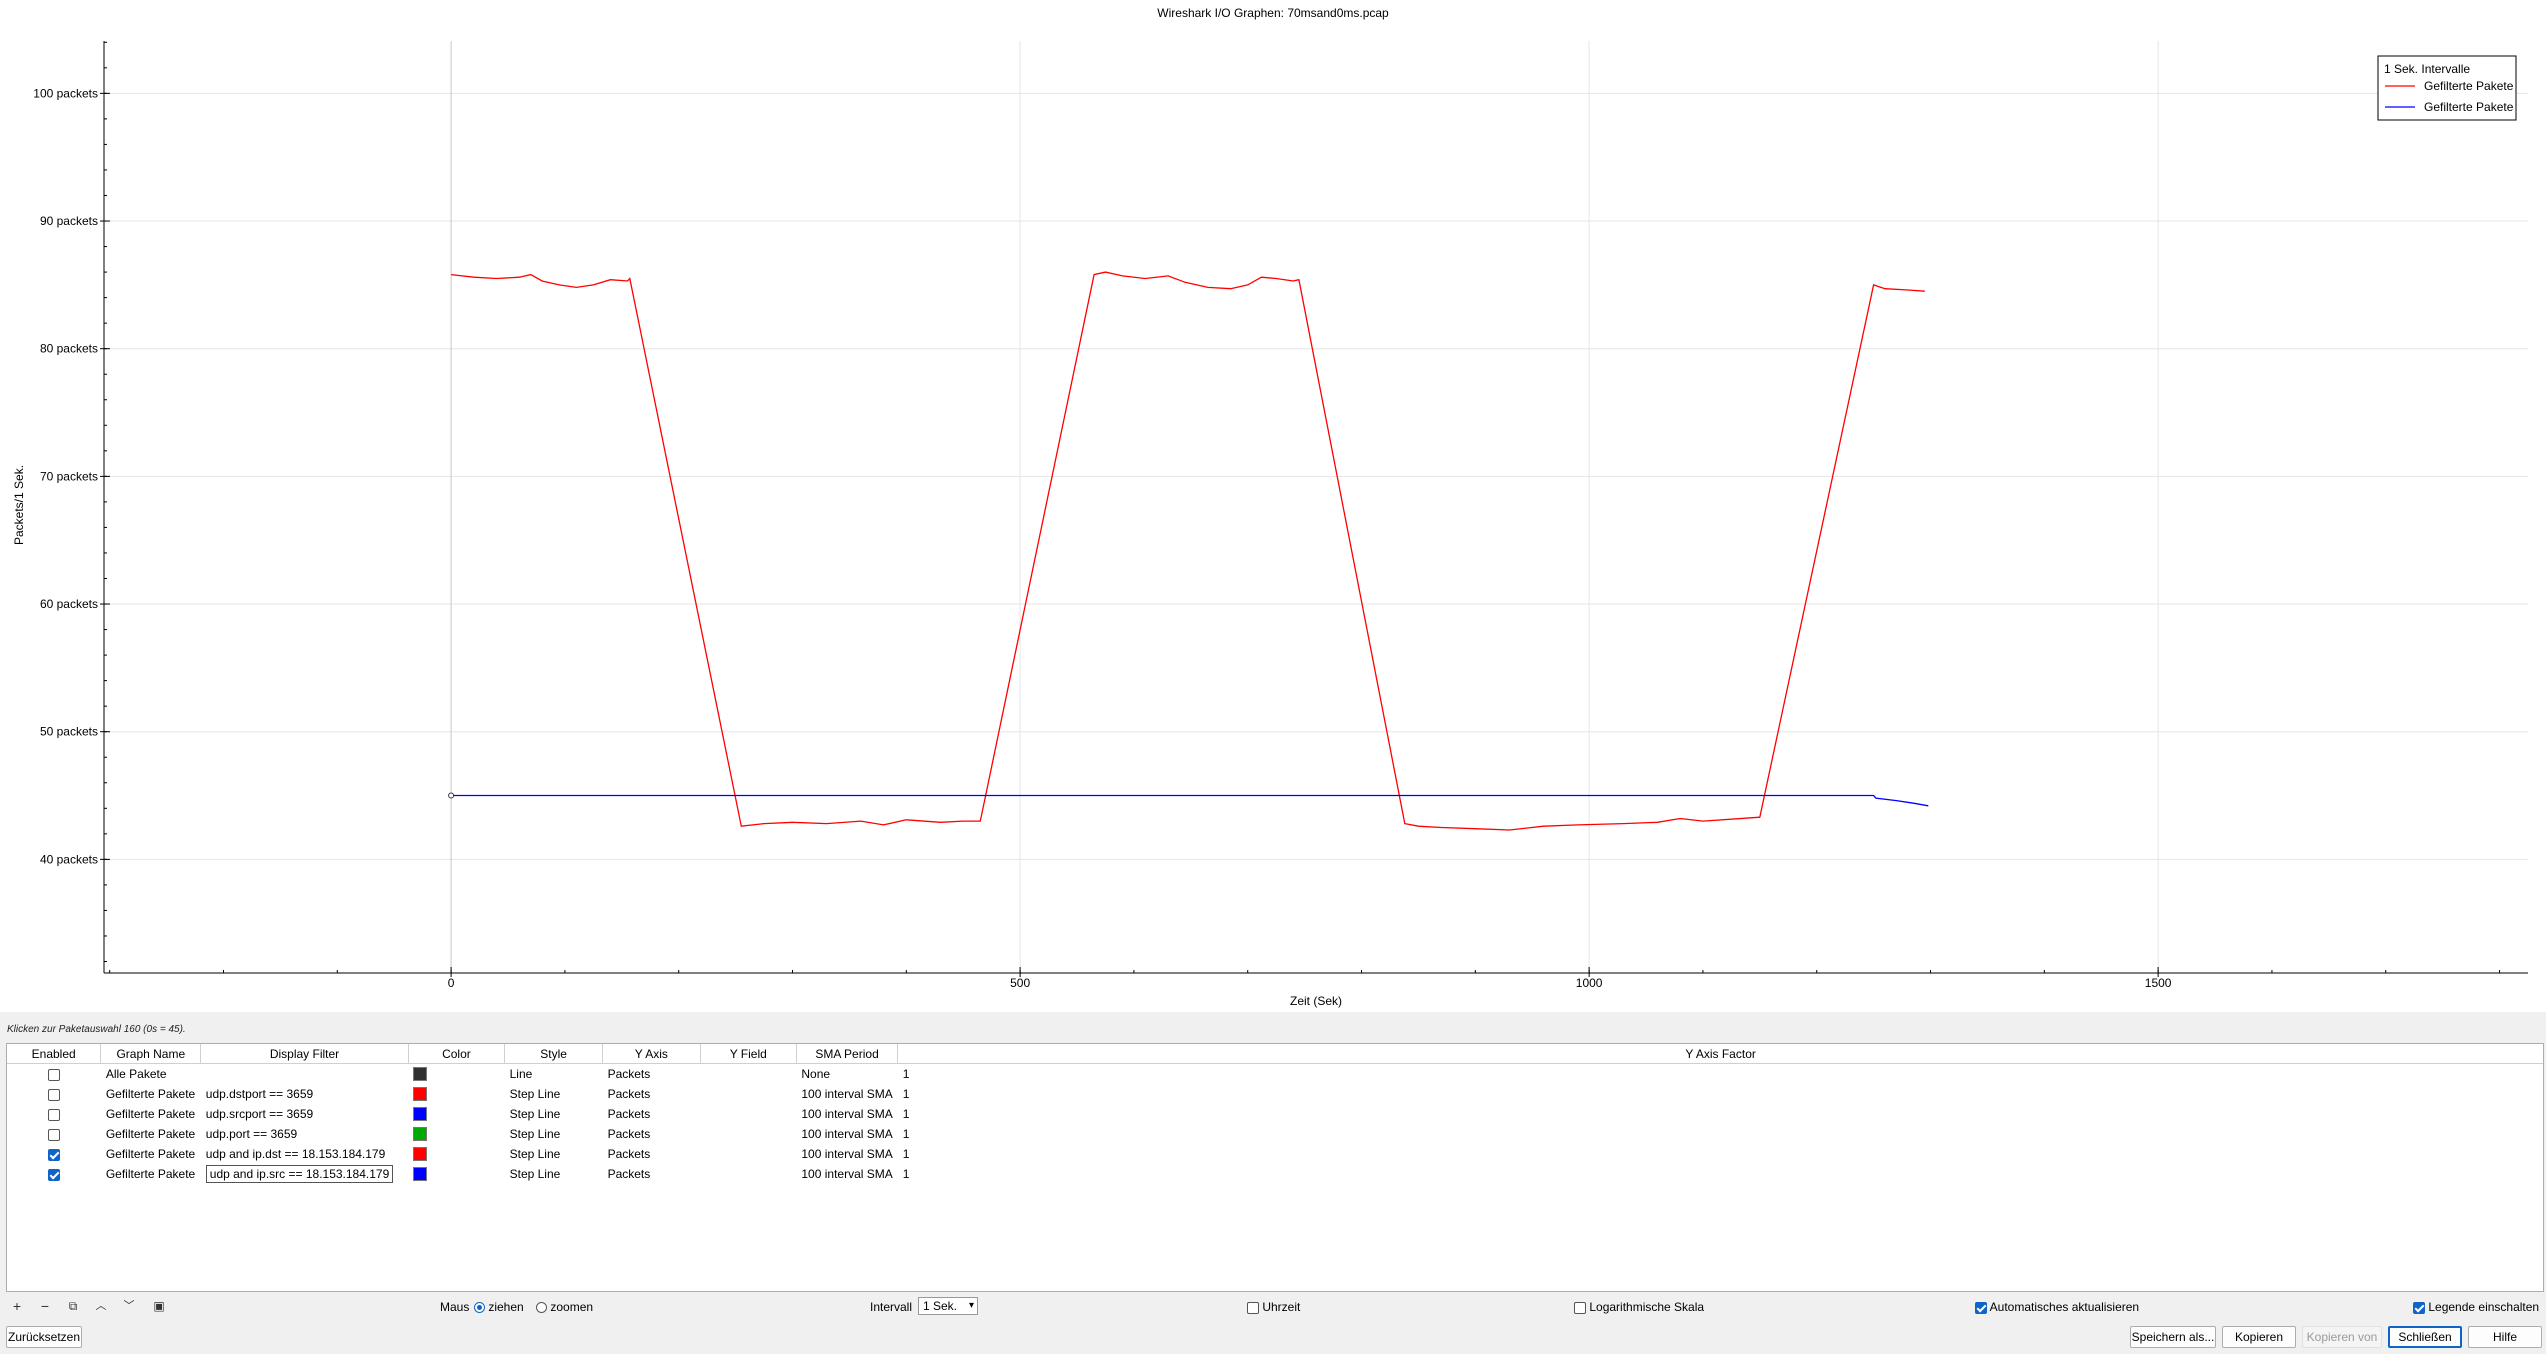  I want to click on zoom-radio, so click(541, 1308).